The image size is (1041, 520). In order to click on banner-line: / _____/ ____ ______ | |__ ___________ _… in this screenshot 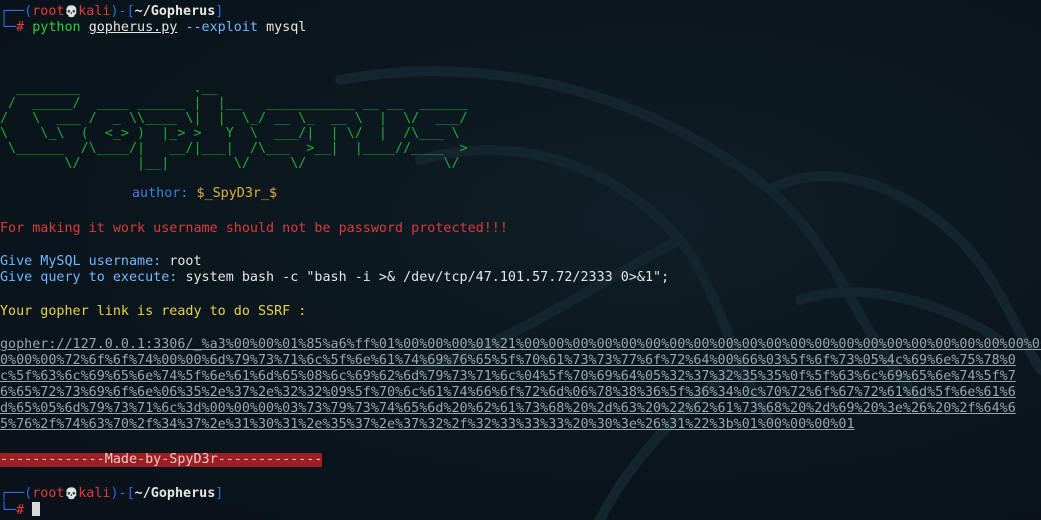, I will do `click(234, 103)`.